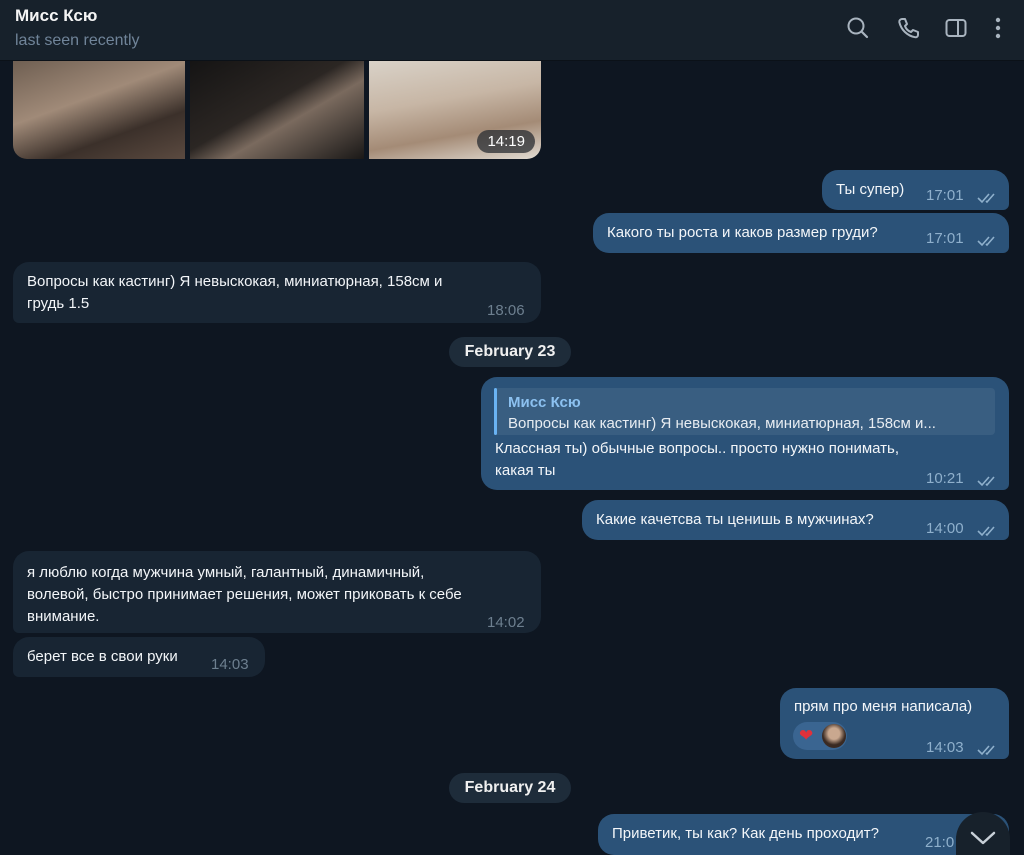  Describe the element at coordinates (945, 528) in the screenshot. I see `message-time: 14:00` at that location.